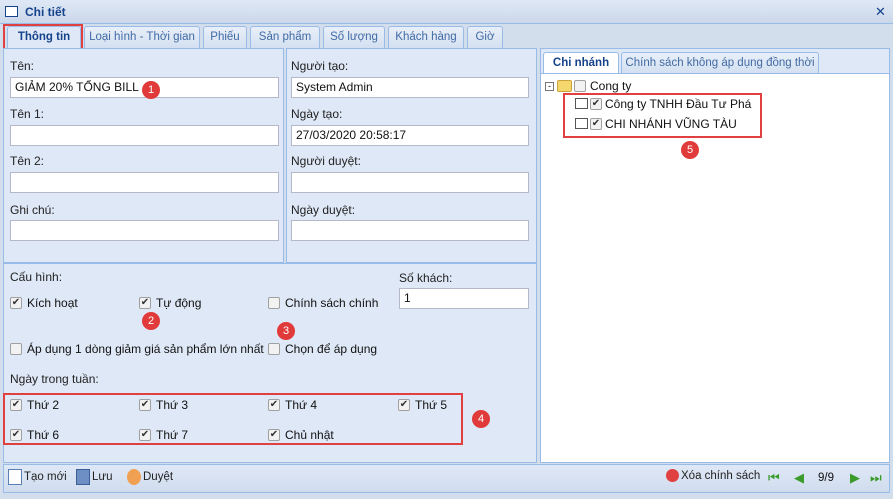 The image size is (893, 499). I want to click on ngaytao-input: 27/03/2020 20:58:17, so click(410, 135).